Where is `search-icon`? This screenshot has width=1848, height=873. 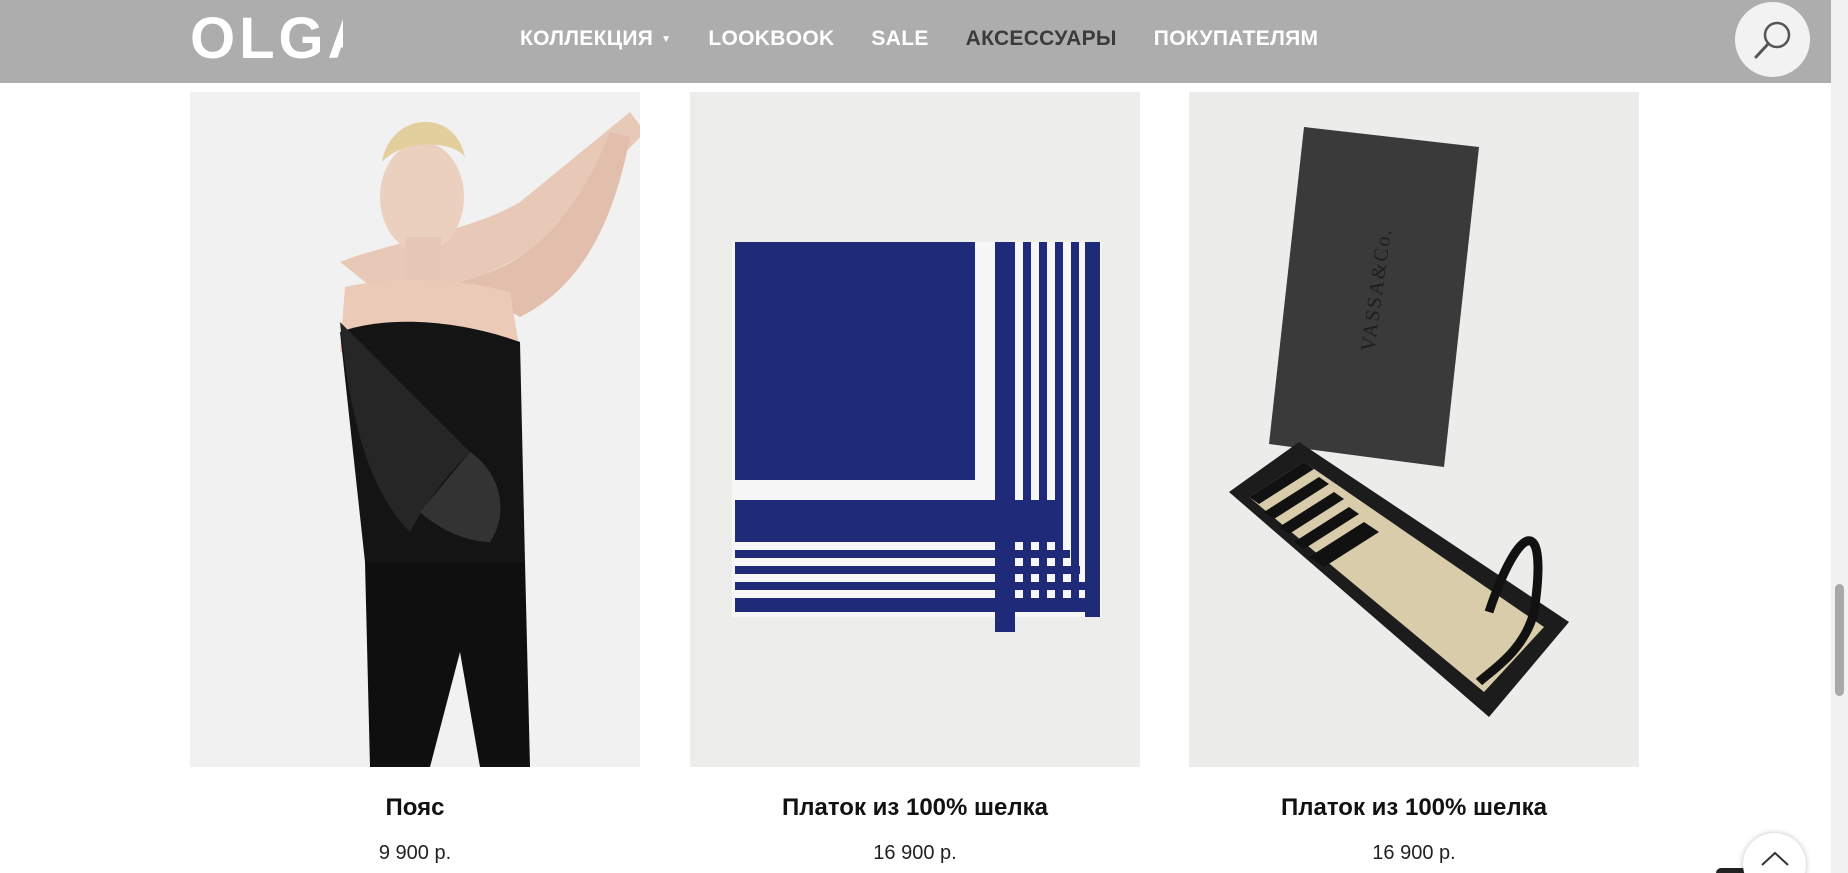 search-icon is located at coordinates (1772, 39).